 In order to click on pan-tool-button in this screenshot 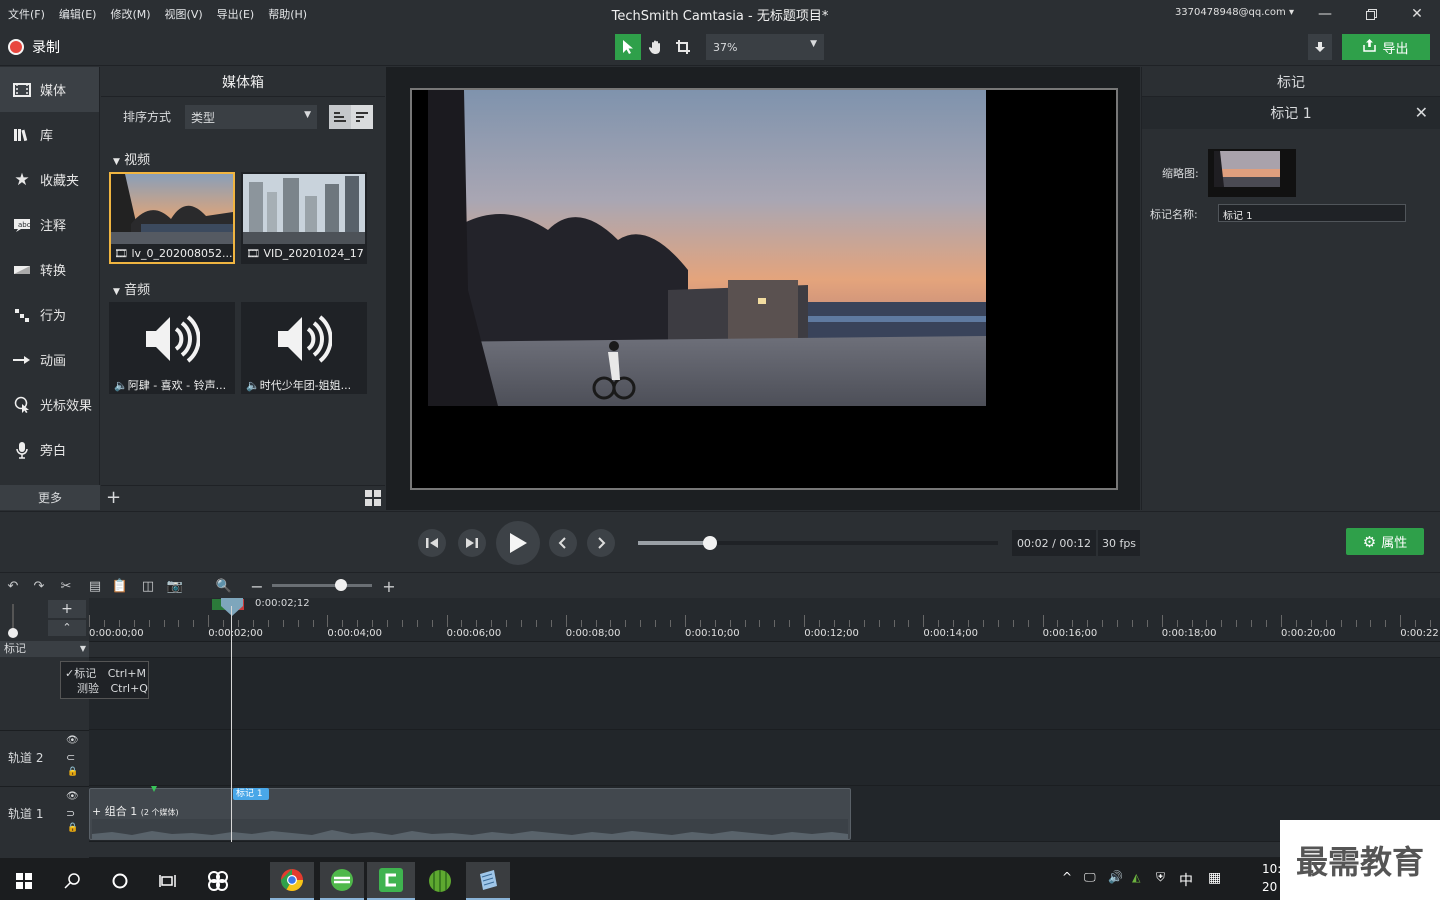, I will do `click(656, 47)`.